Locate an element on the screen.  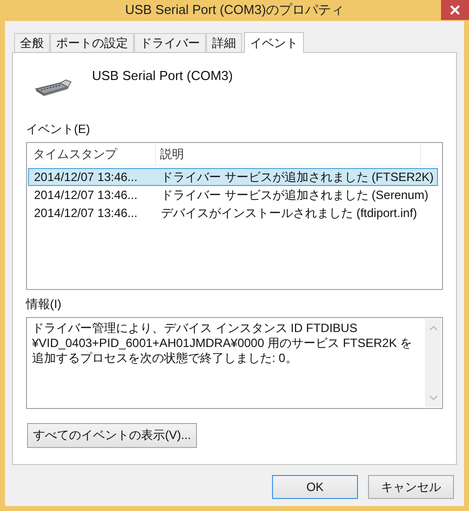
events-label: イベント(E) is located at coordinates (58, 129).